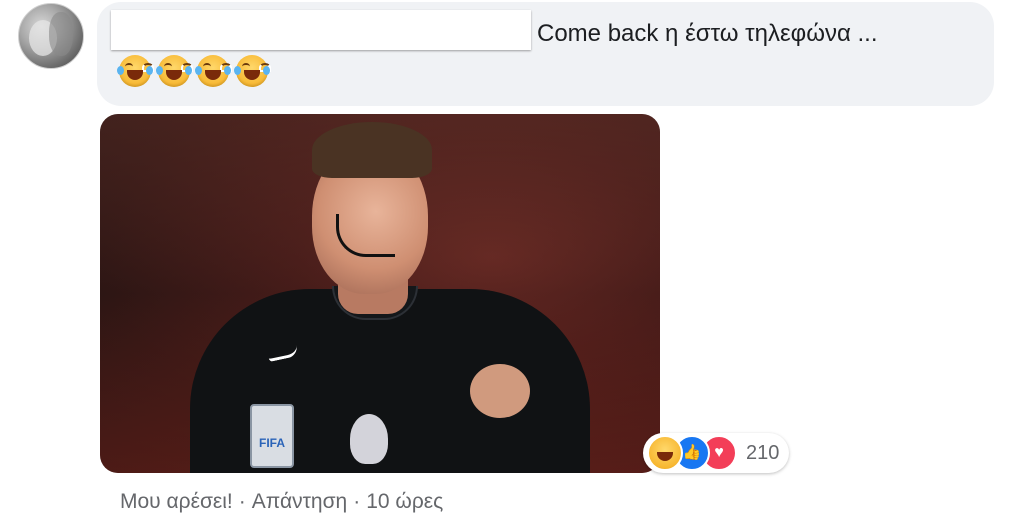 The width and height of the screenshot is (1024, 532). What do you see at coordinates (176, 501) in the screenshot?
I see `like-link: Μου αρέσει!` at bounding box center [176, 501].